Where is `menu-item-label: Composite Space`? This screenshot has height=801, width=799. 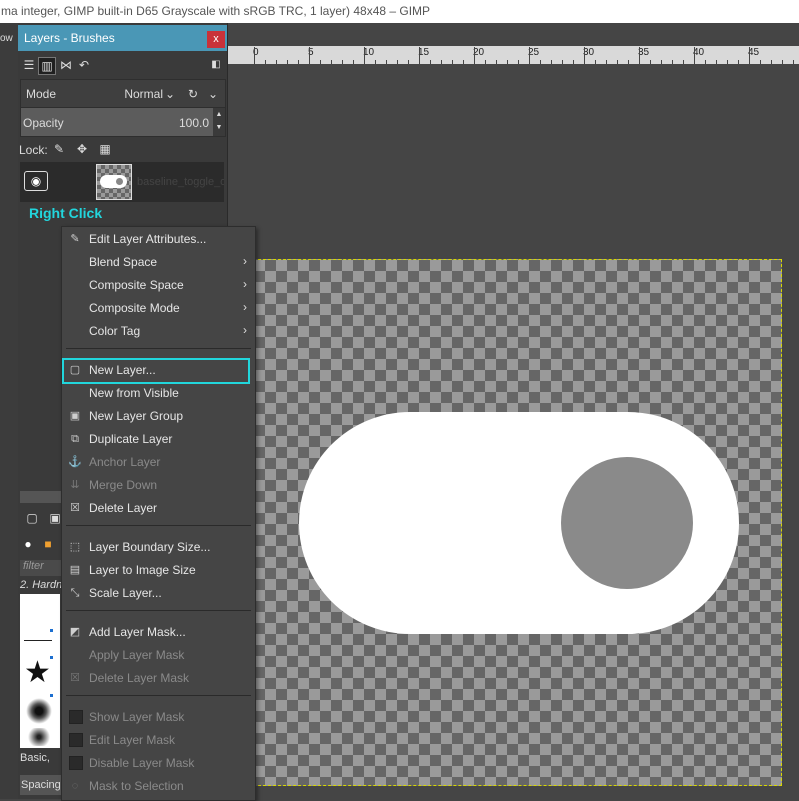
menu-item-label: Composite Space is located at coordinates (136, 285).